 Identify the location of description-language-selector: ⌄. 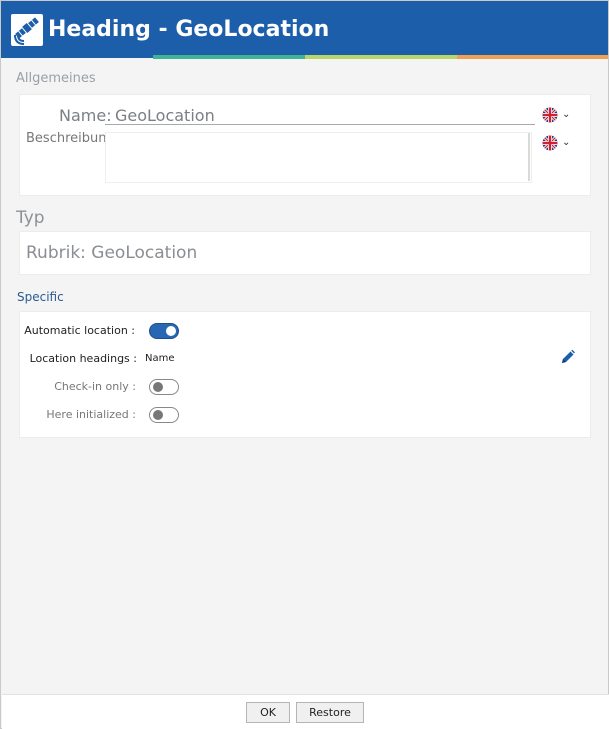
(557, 143).